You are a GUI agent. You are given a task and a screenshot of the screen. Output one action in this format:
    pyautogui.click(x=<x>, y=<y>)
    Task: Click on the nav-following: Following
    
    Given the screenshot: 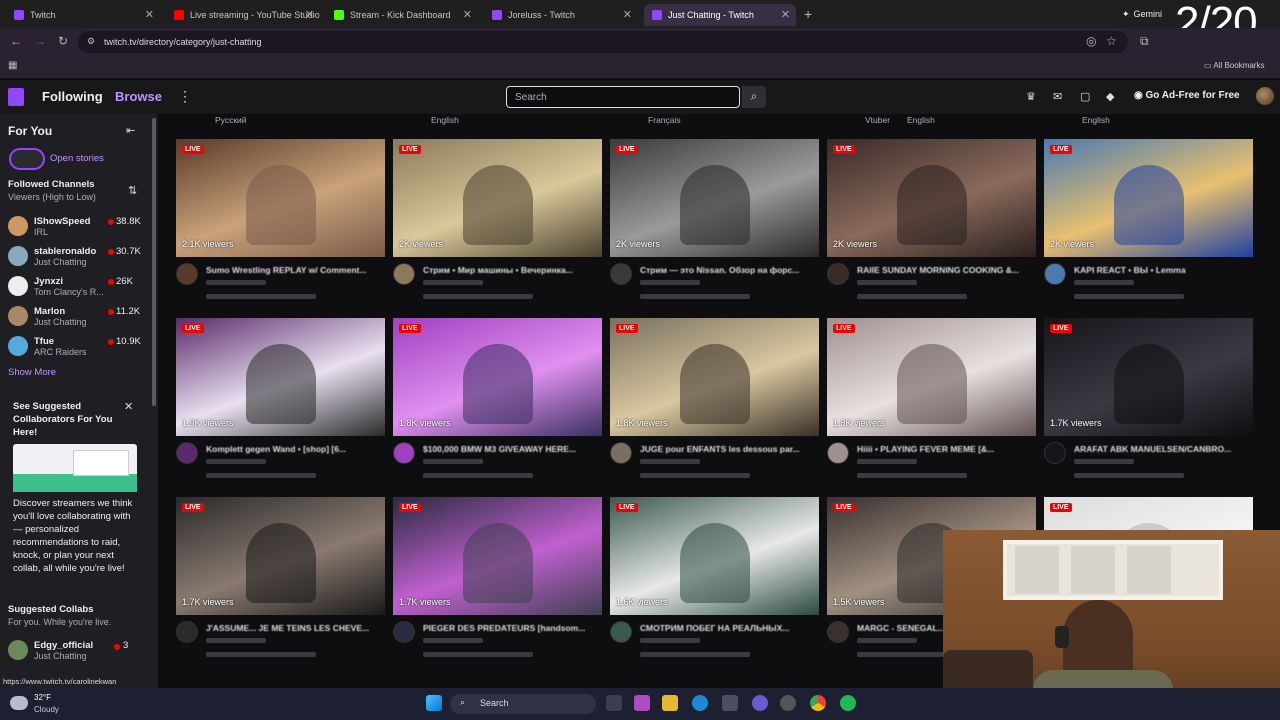 What is the action you would take?
    pyautogui.click(x=72, y=96)
    